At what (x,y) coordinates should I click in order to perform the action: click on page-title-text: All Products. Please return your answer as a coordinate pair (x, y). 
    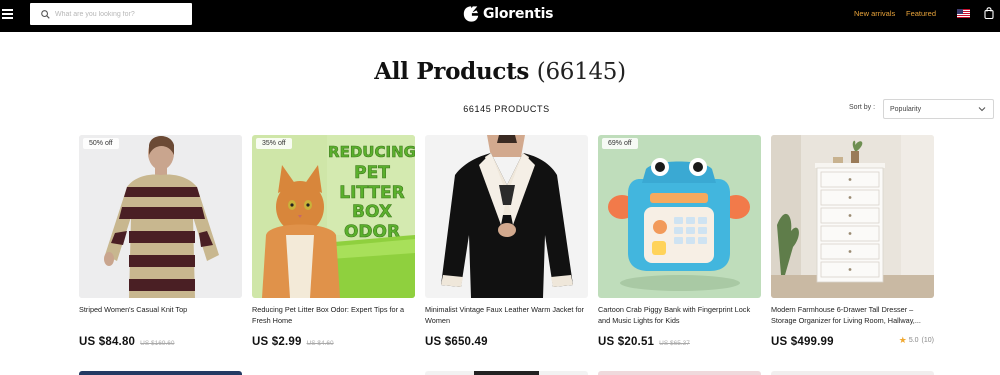
    Looking at the image, I should click on (452, 71).